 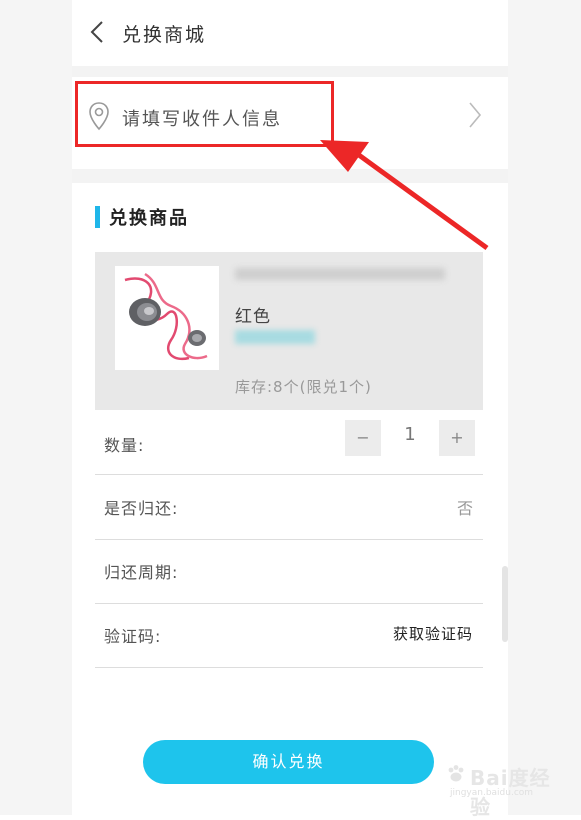 What do you see at coordinates (141, 572) in the screenshot?
I see `return-period-label: 归还周期:` at bounding box center [141, 572].